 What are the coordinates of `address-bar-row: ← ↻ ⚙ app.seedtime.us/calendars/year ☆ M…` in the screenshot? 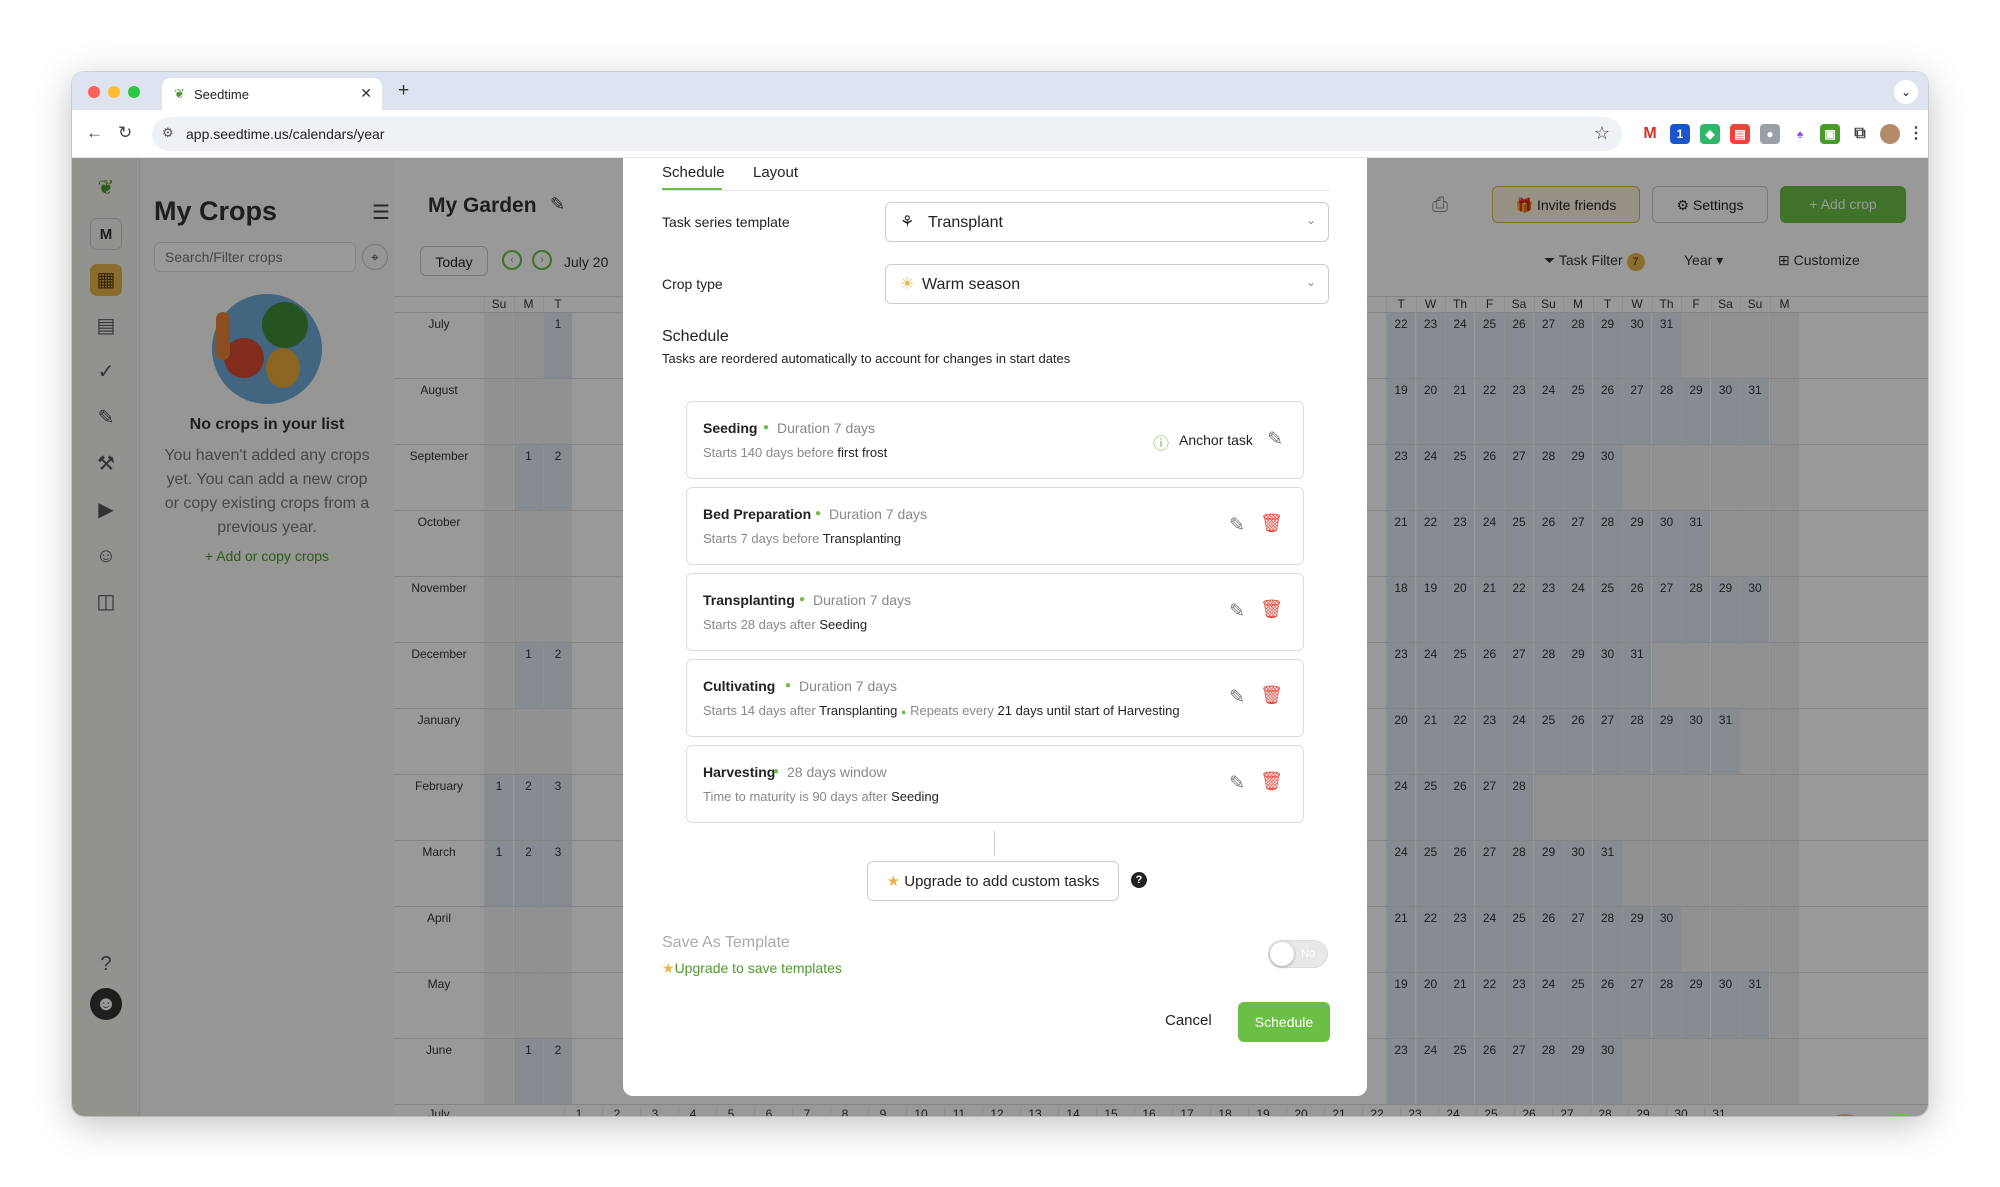 It's located at (1000, 134).